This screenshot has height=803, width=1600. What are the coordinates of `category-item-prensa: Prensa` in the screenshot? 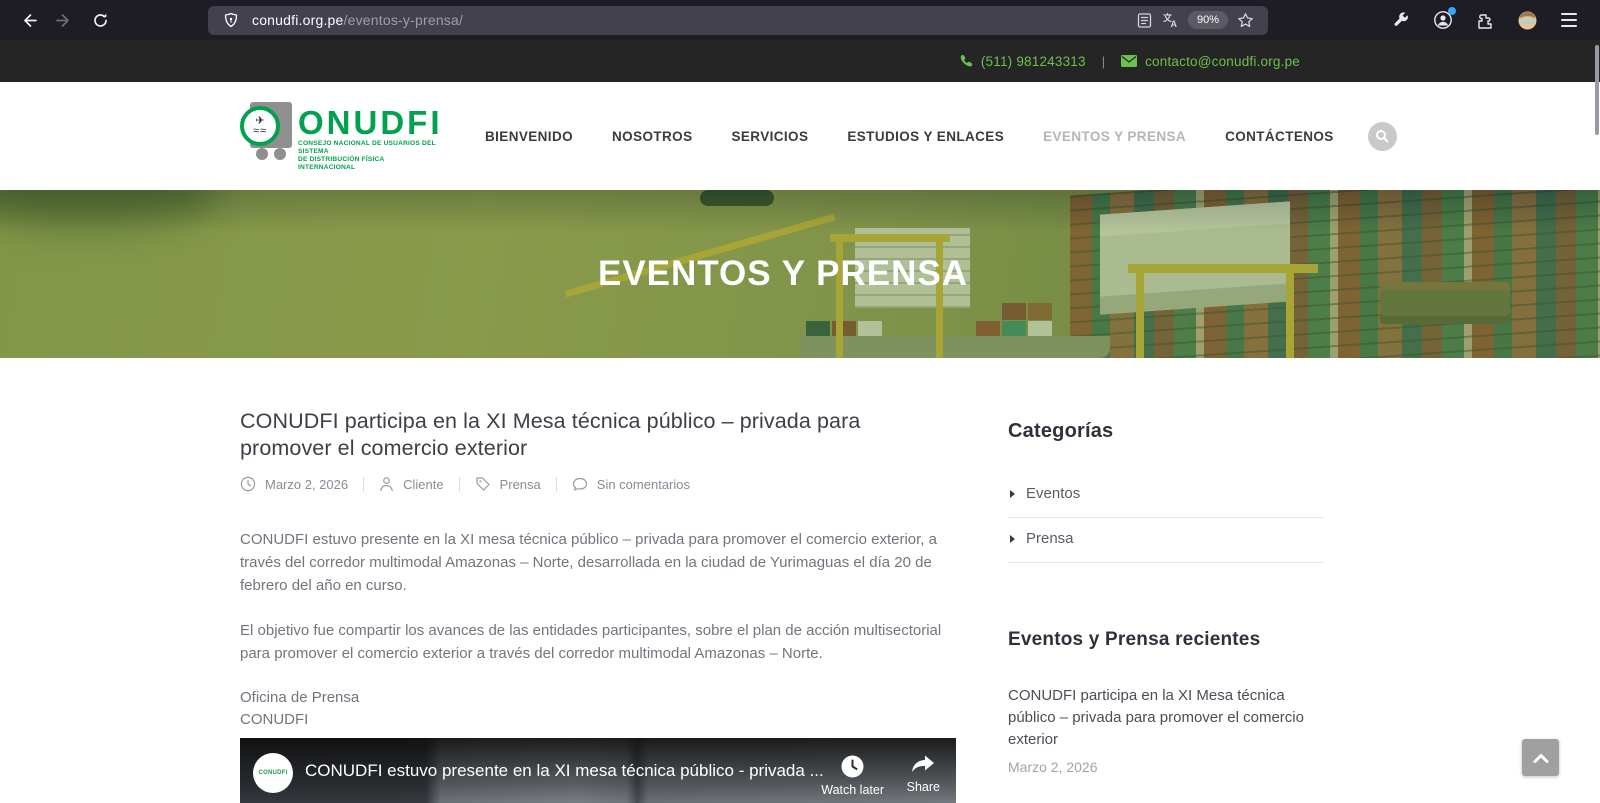 It's located at (1166, 540).